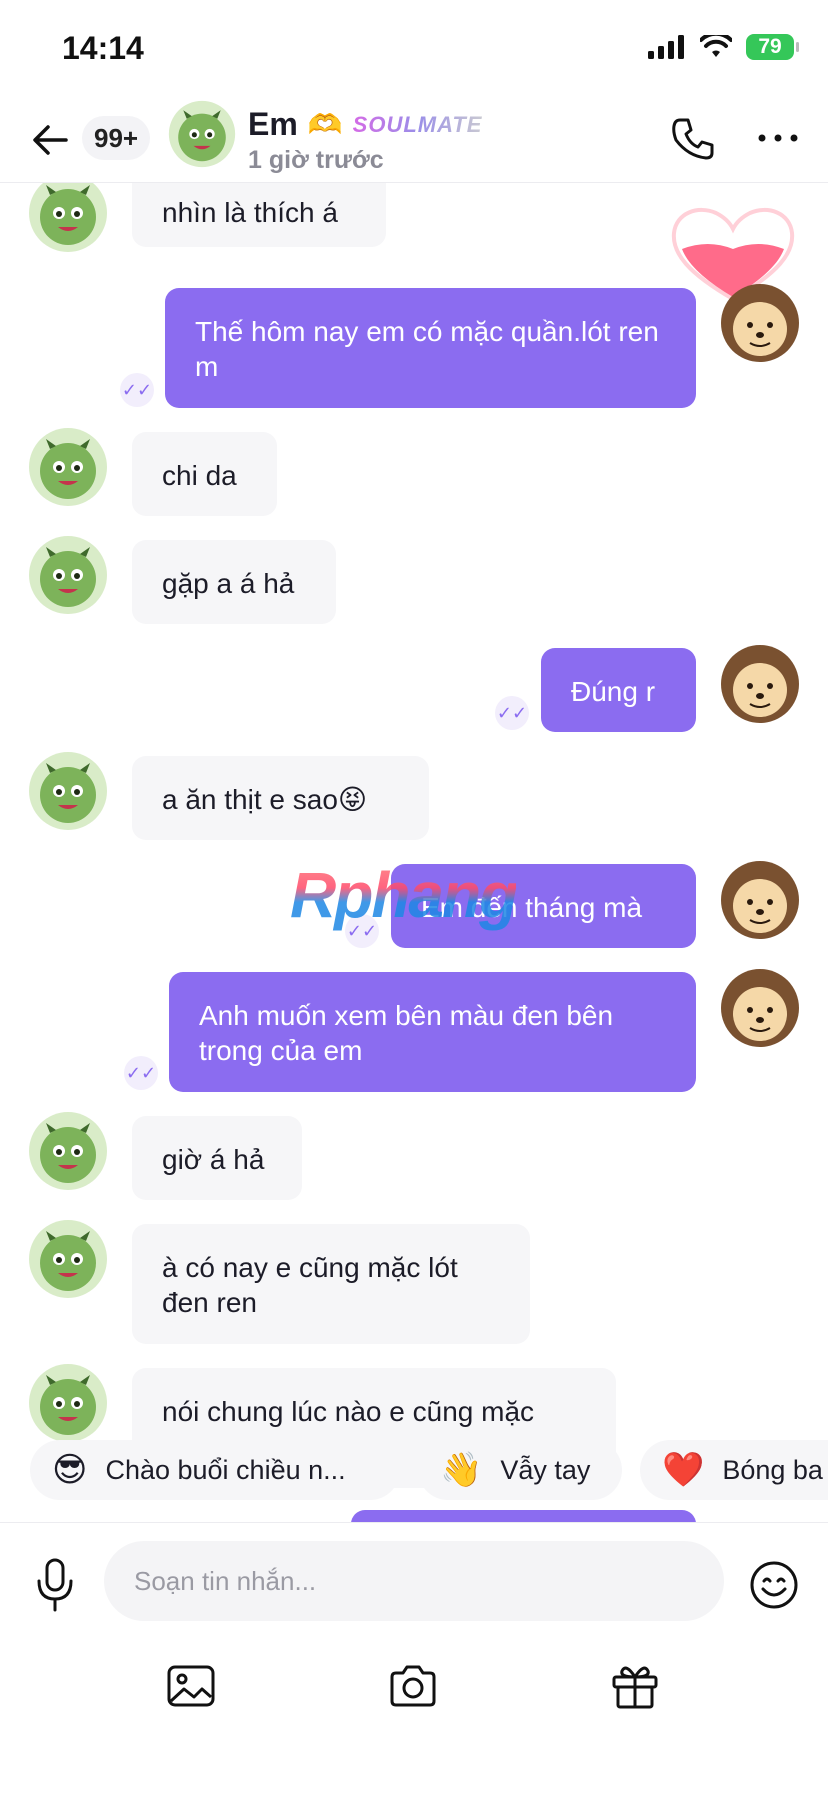 This screenshot has width=828, height=1793. What do you see at coordinates (430, 348) in the screenshot?
I see `outgoing-message: Thế hôm nay em có mặc quần.lót ren m` at bounding box center [430, 348].